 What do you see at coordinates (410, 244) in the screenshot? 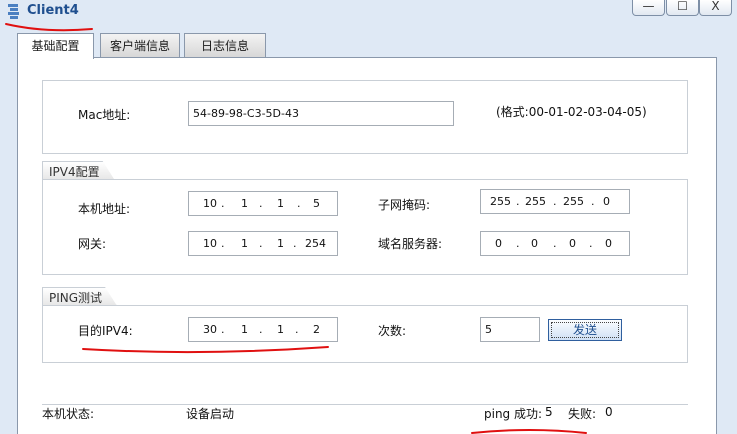
I see `dns-server-label: 域名服务器:` at bounding box center [410, 244].